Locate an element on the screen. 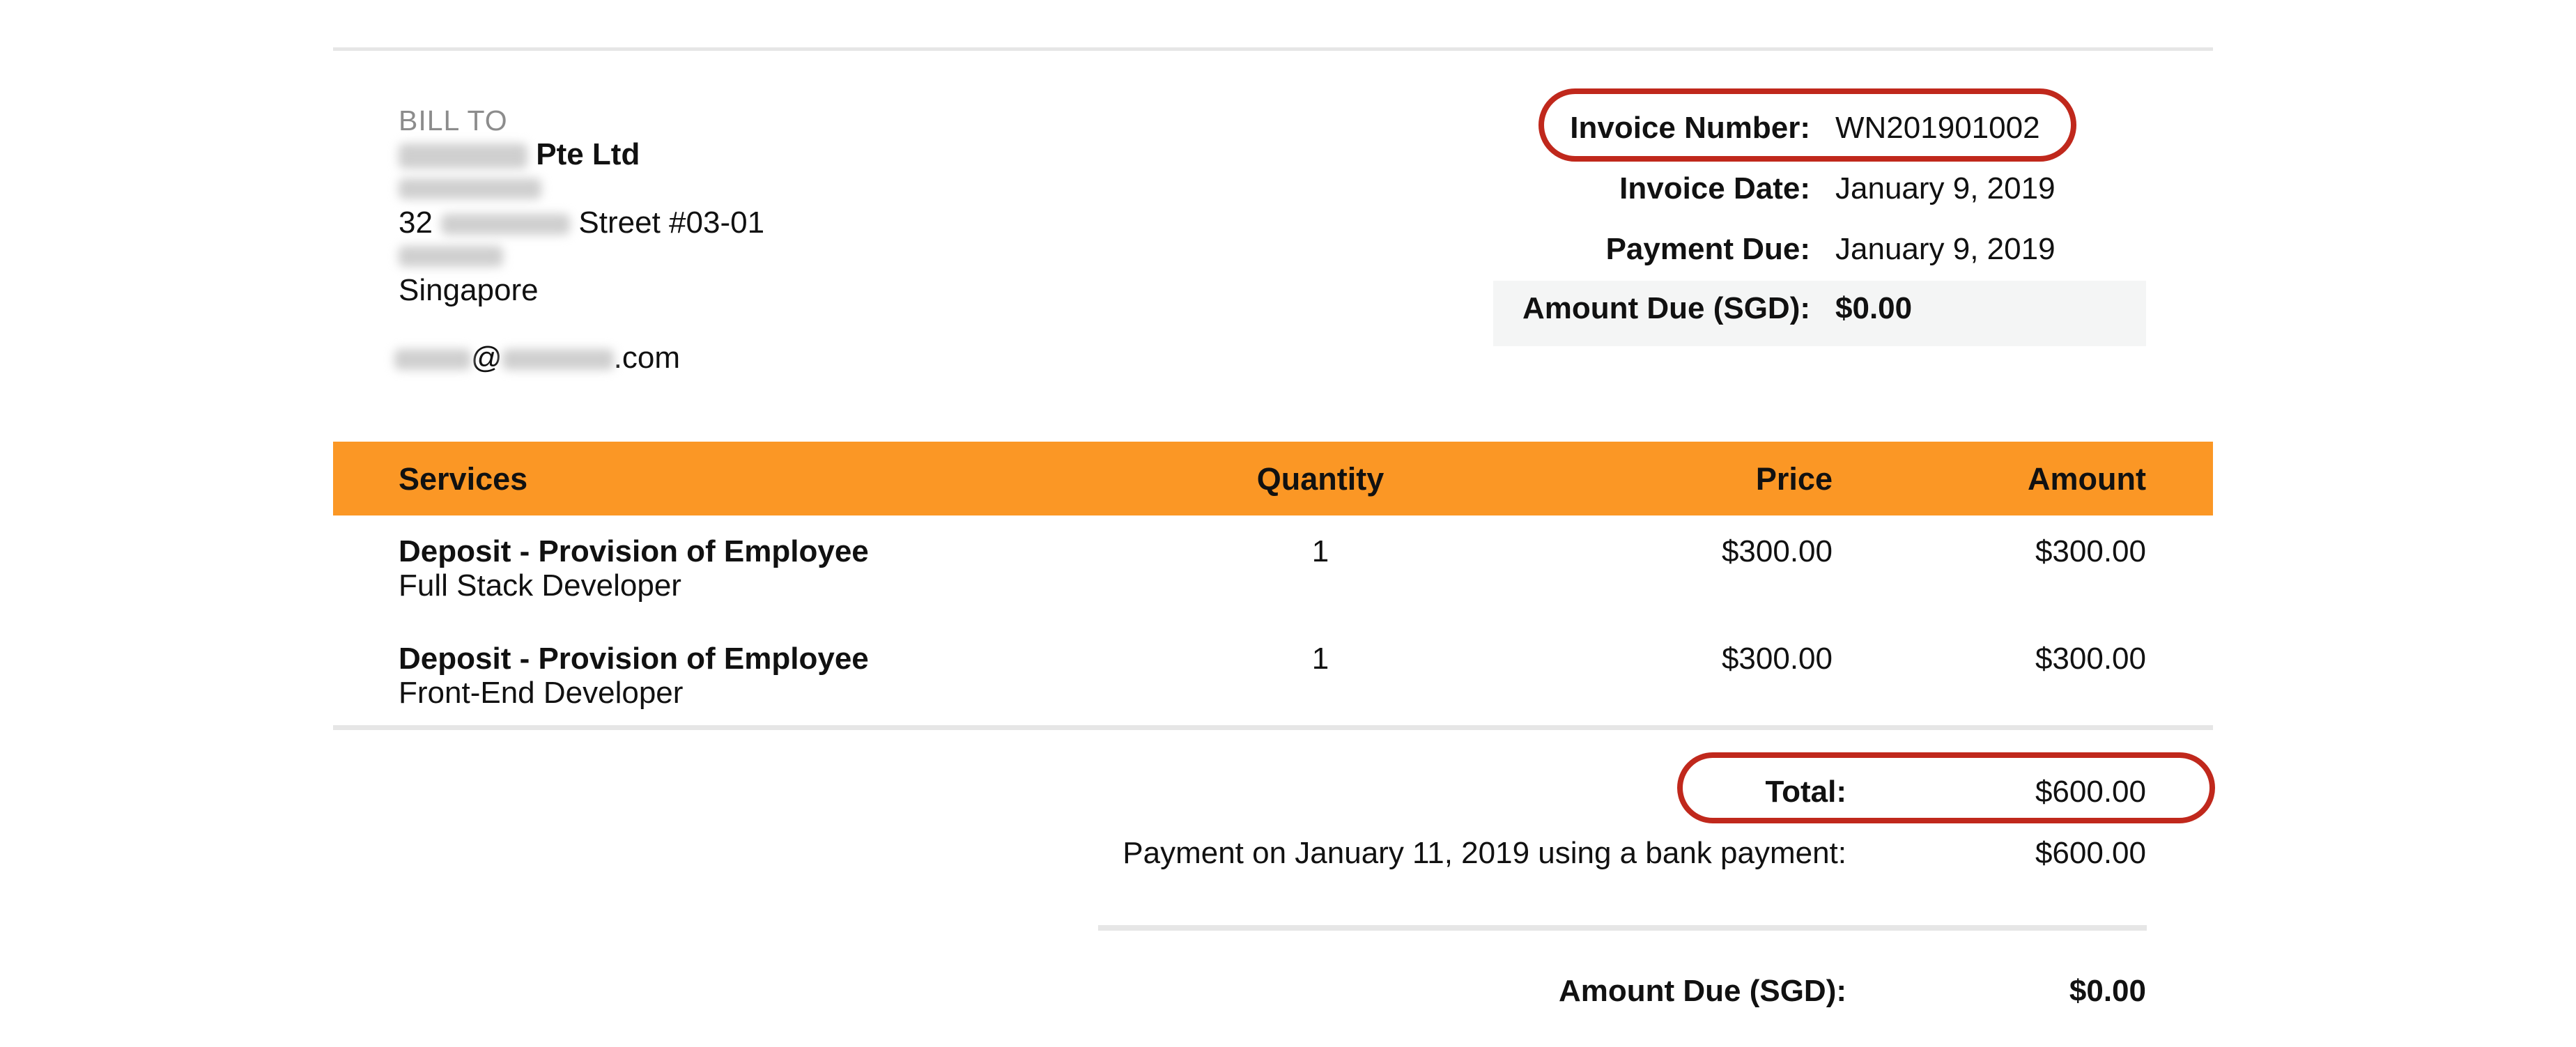 This screenshot has height=1047, width=2576. row-2-quantity: 1 is located at coordinates (1320, 659).